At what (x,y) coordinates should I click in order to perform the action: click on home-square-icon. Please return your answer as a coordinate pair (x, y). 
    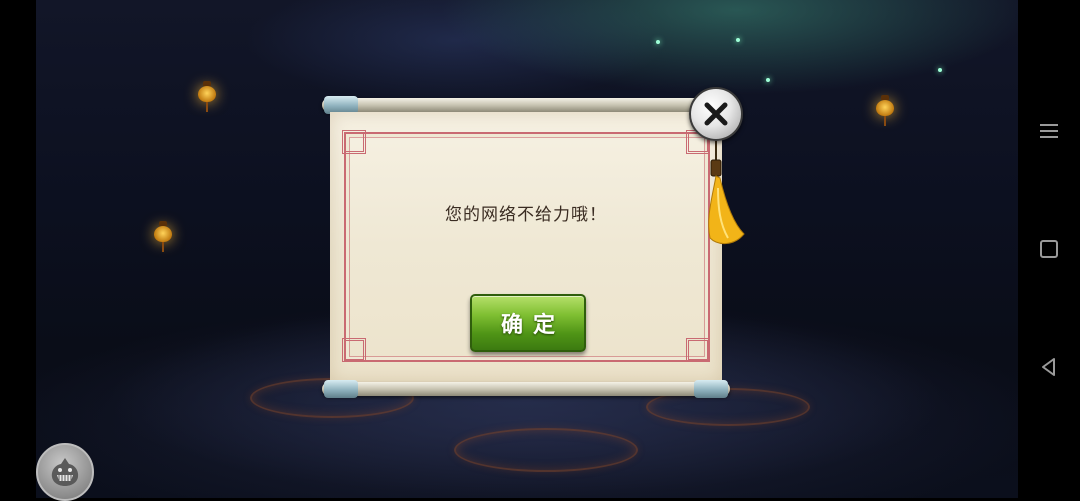
    Looking at the image, I should click on (1049, 249).